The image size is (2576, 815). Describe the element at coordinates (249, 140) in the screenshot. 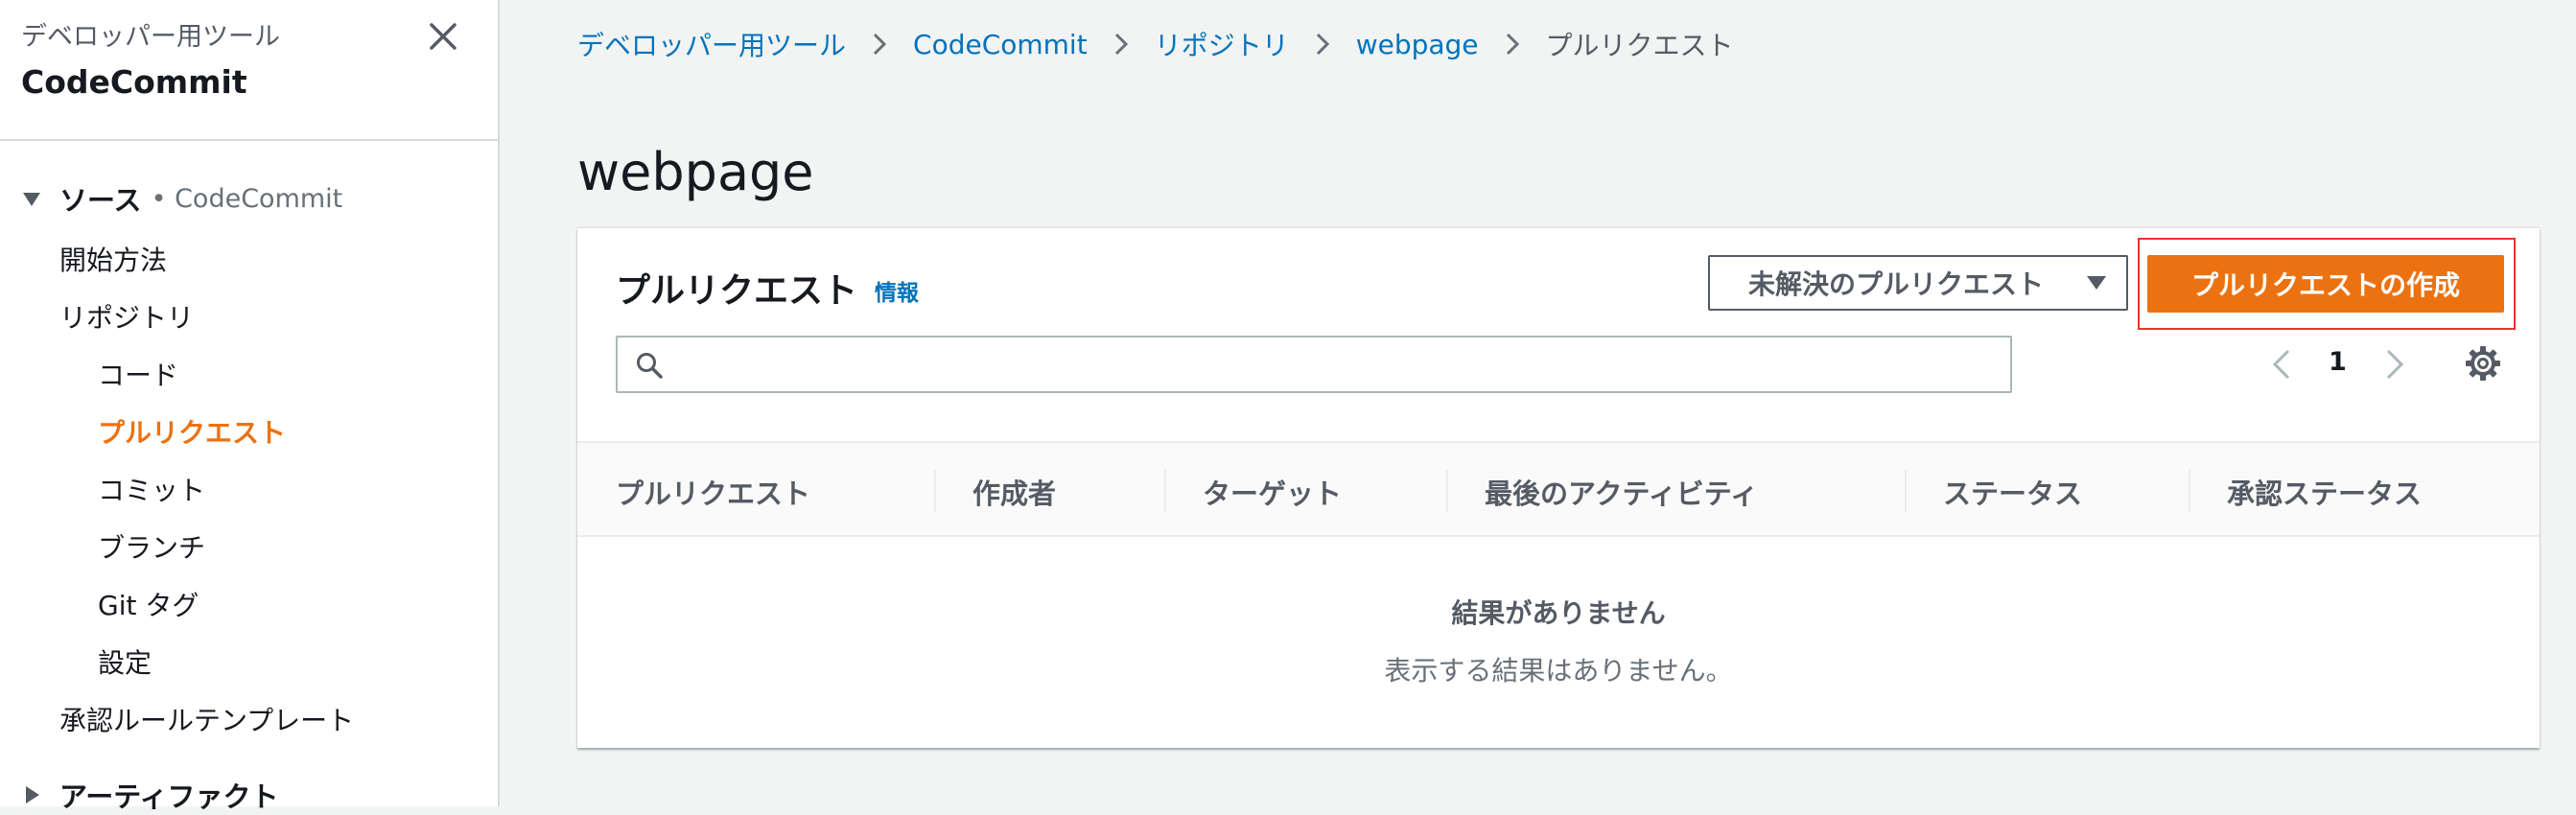

I see `sidebar-divider` at that location.